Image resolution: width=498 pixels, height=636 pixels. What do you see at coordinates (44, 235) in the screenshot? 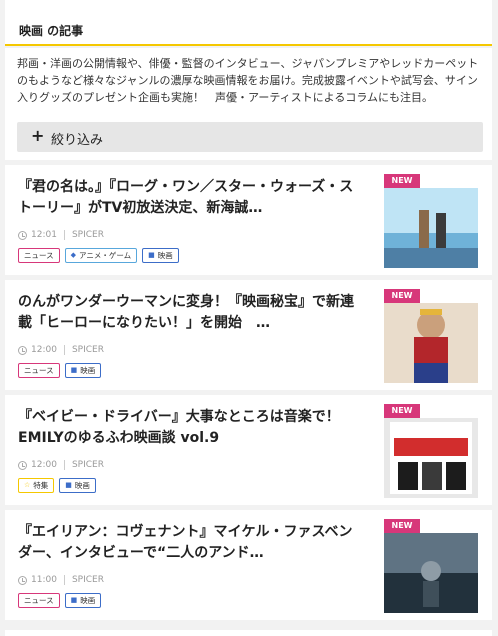
I see `article-time: 12:01` at bounding box center [44, 235].